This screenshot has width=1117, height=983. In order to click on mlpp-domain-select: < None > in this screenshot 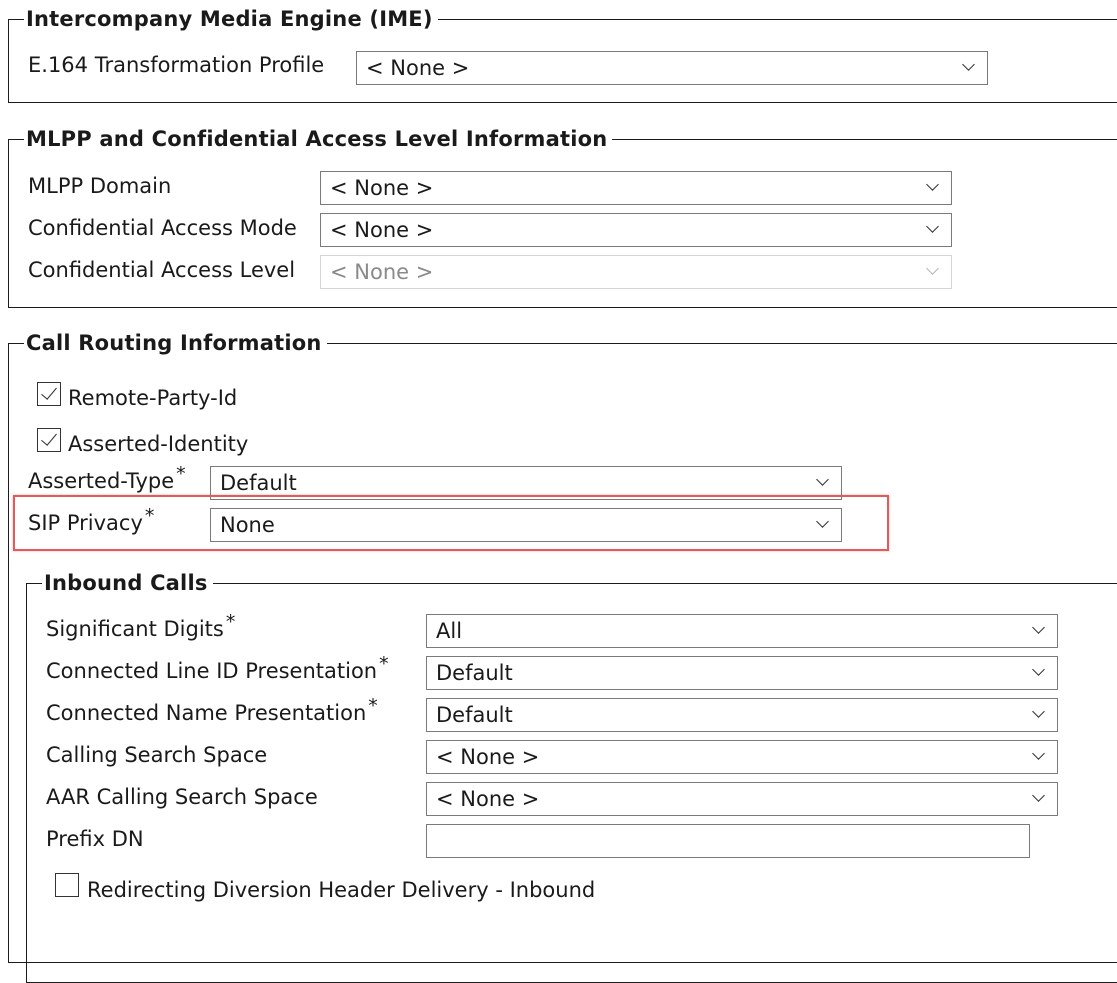, I will do `click(636, 188)`.